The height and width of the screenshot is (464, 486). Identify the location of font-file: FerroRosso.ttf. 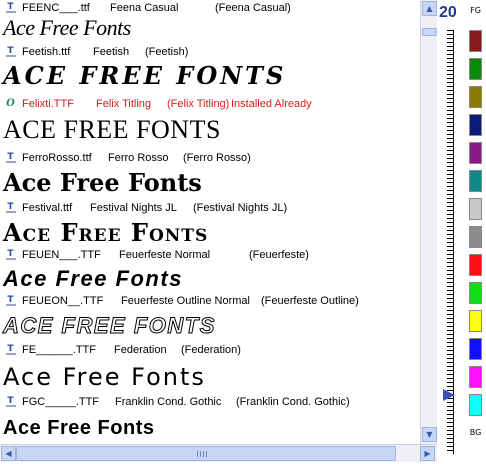
(57, 158).